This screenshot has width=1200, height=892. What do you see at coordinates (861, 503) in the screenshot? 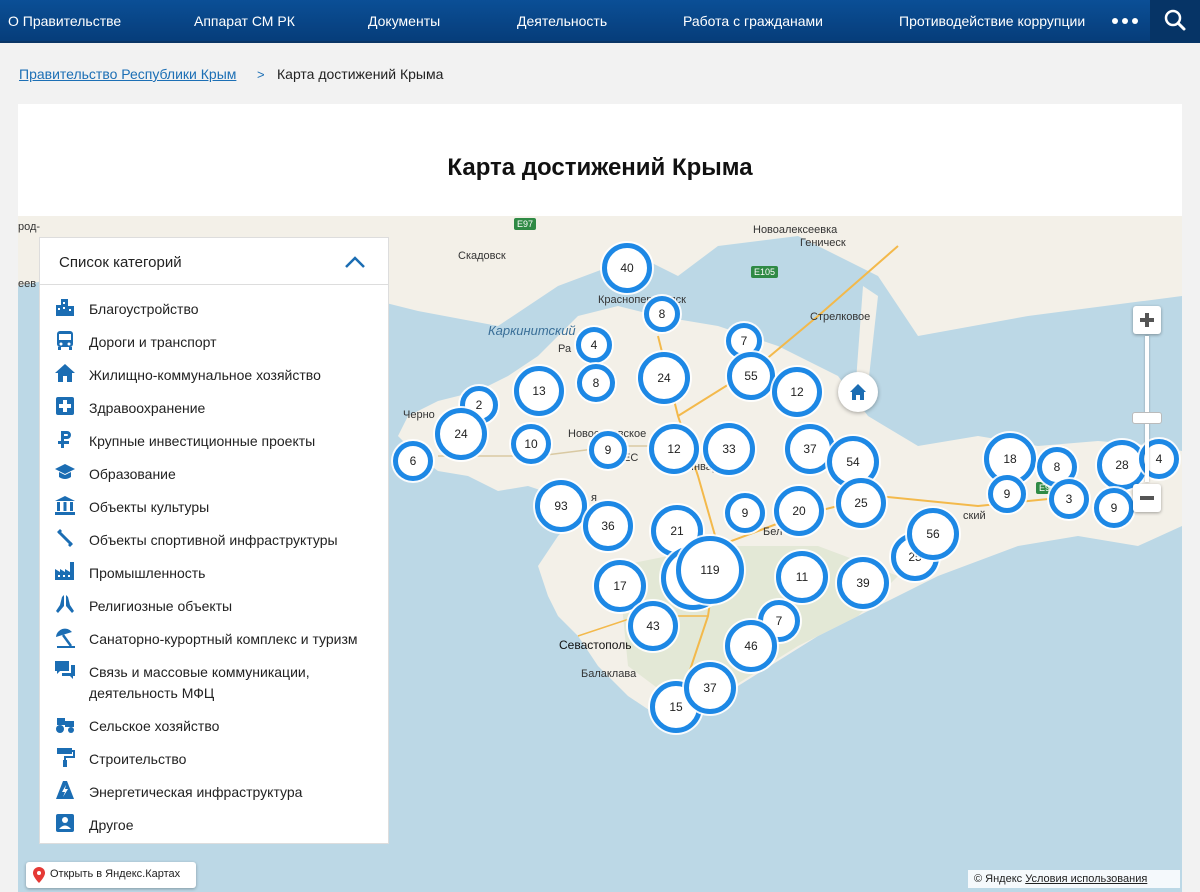
I see `map-cluster: 25` at bounding box center [861, 503].